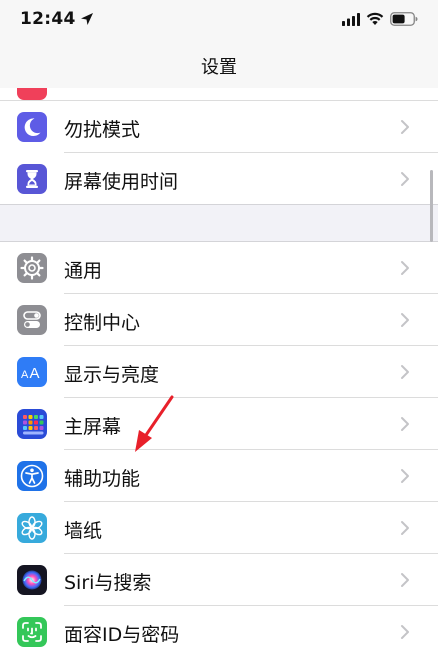 Image resolution: width=438 pixels, height=670 pixels. I want to click on accessibility-person-icon, so click(32, 476).